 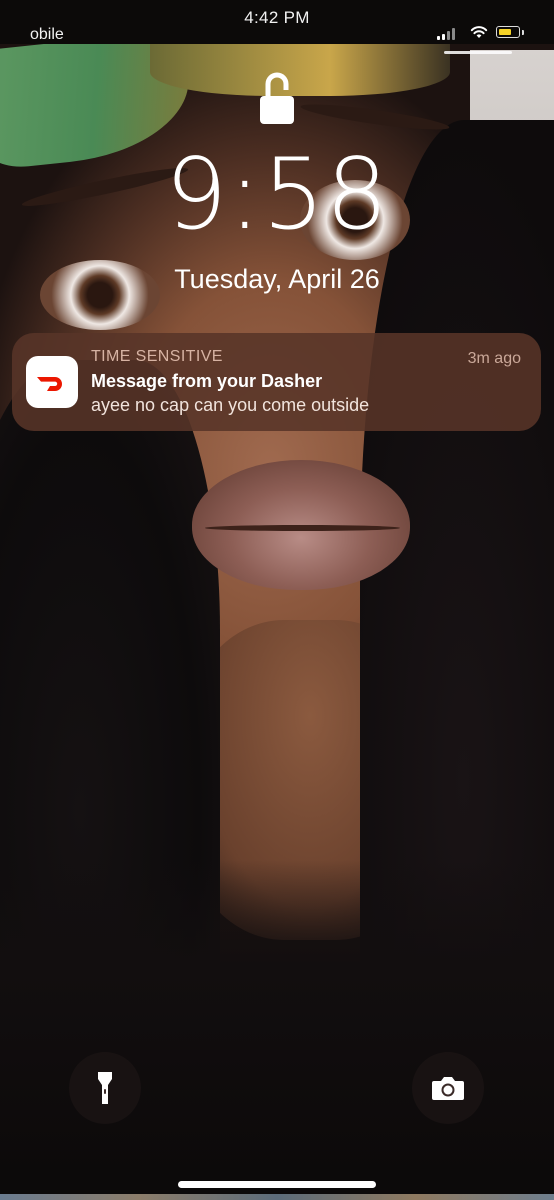 I want to click on battery-icon, so click(x=508, y=32).